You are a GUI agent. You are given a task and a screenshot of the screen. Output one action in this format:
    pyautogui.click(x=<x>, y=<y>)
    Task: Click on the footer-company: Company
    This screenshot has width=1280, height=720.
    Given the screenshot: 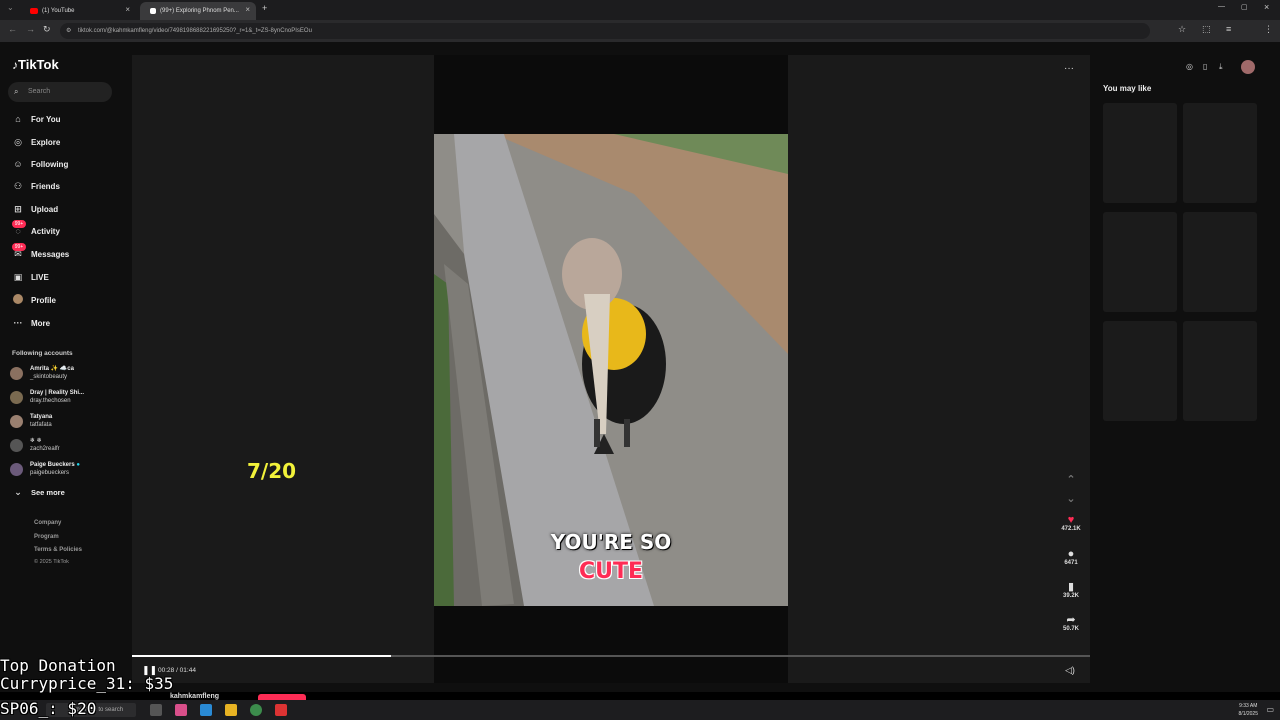 What is the action you would take?
    pyautogui.click(x=47, y=523)
    